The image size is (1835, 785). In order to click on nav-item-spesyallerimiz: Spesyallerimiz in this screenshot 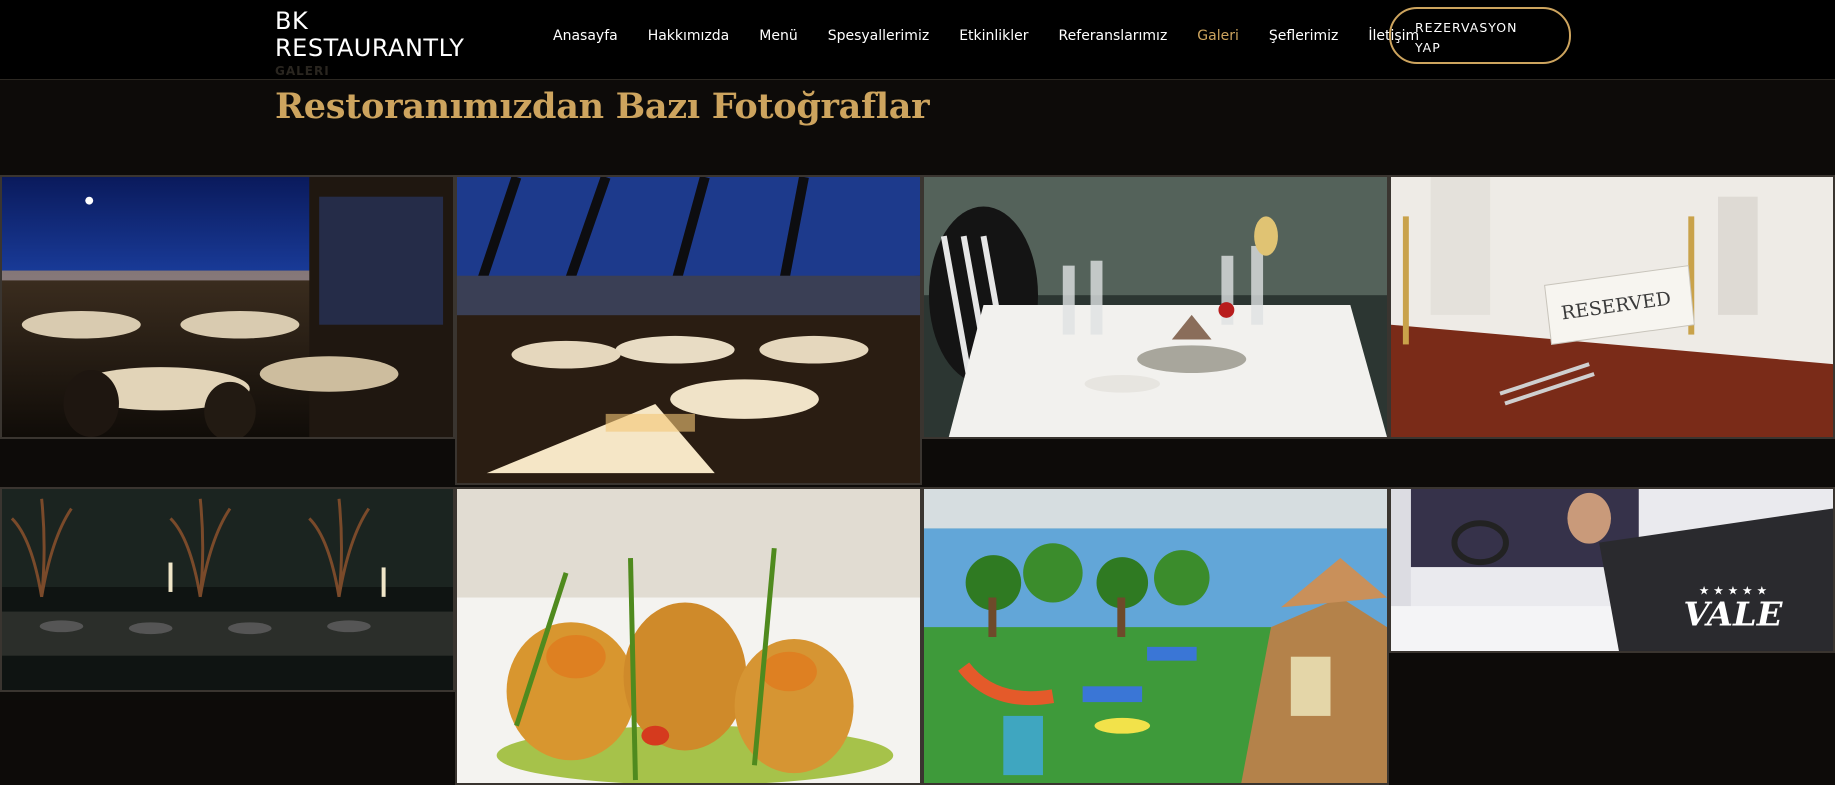, I will do `click(878, 36)`.